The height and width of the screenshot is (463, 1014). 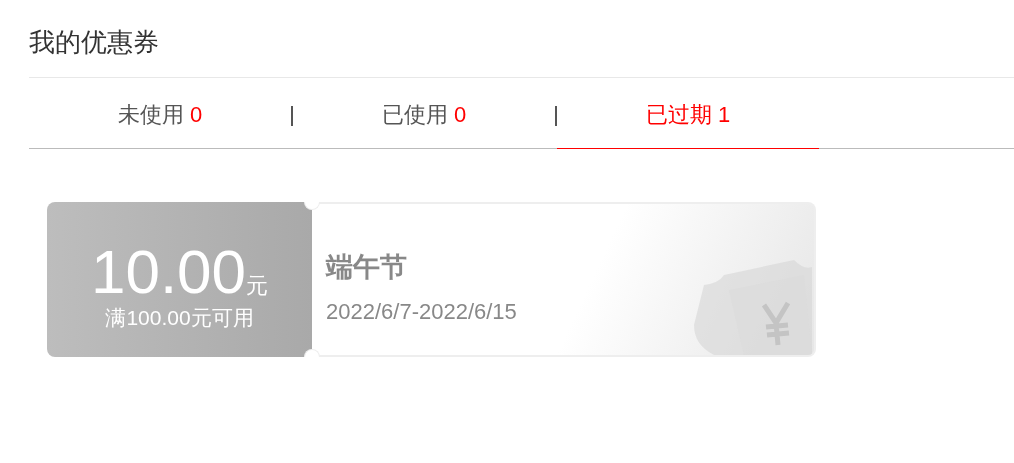 I want to click on tab: 已使用 0, so click(x=424, y=113).